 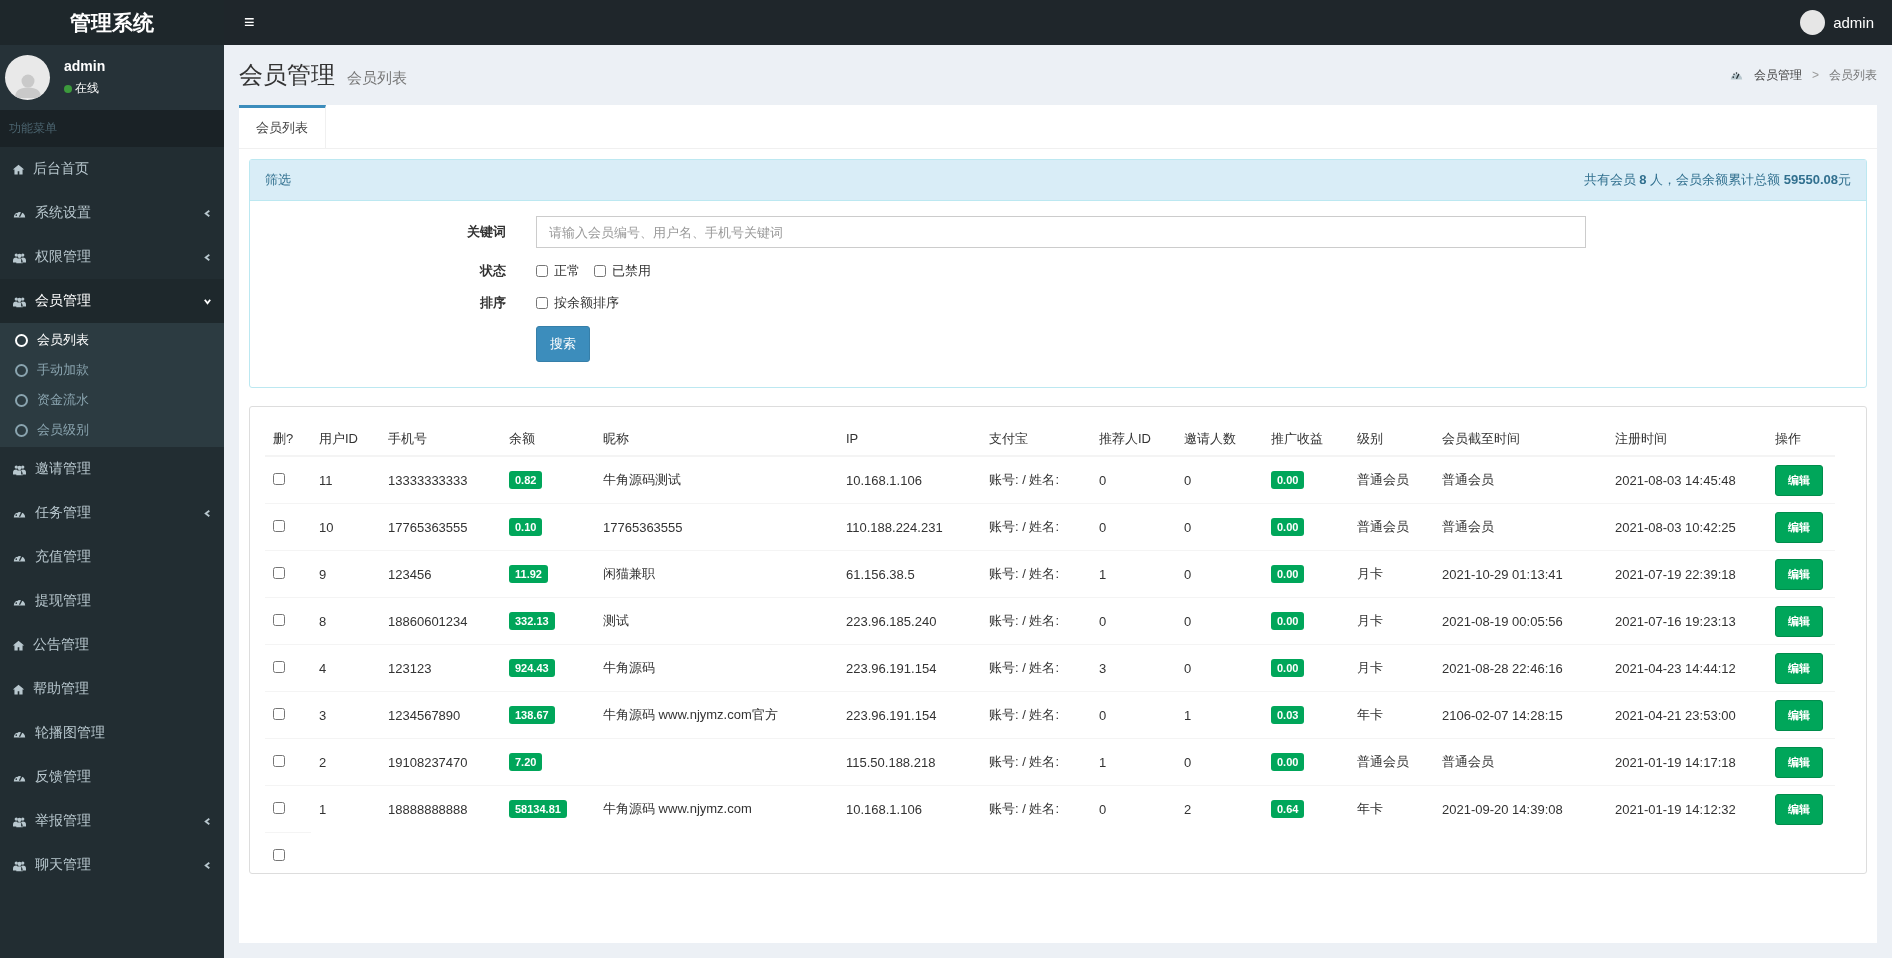 I want to click on nickname: 牛角源码, so click(x=629, y=667).